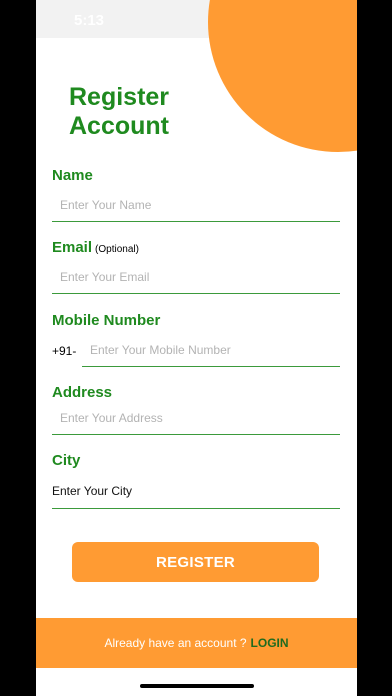 This screenshot has height=696, width=392. Describe the element at coordinates (282, 76) in the screenshot. I see `decorative-orange-circle` at that location.